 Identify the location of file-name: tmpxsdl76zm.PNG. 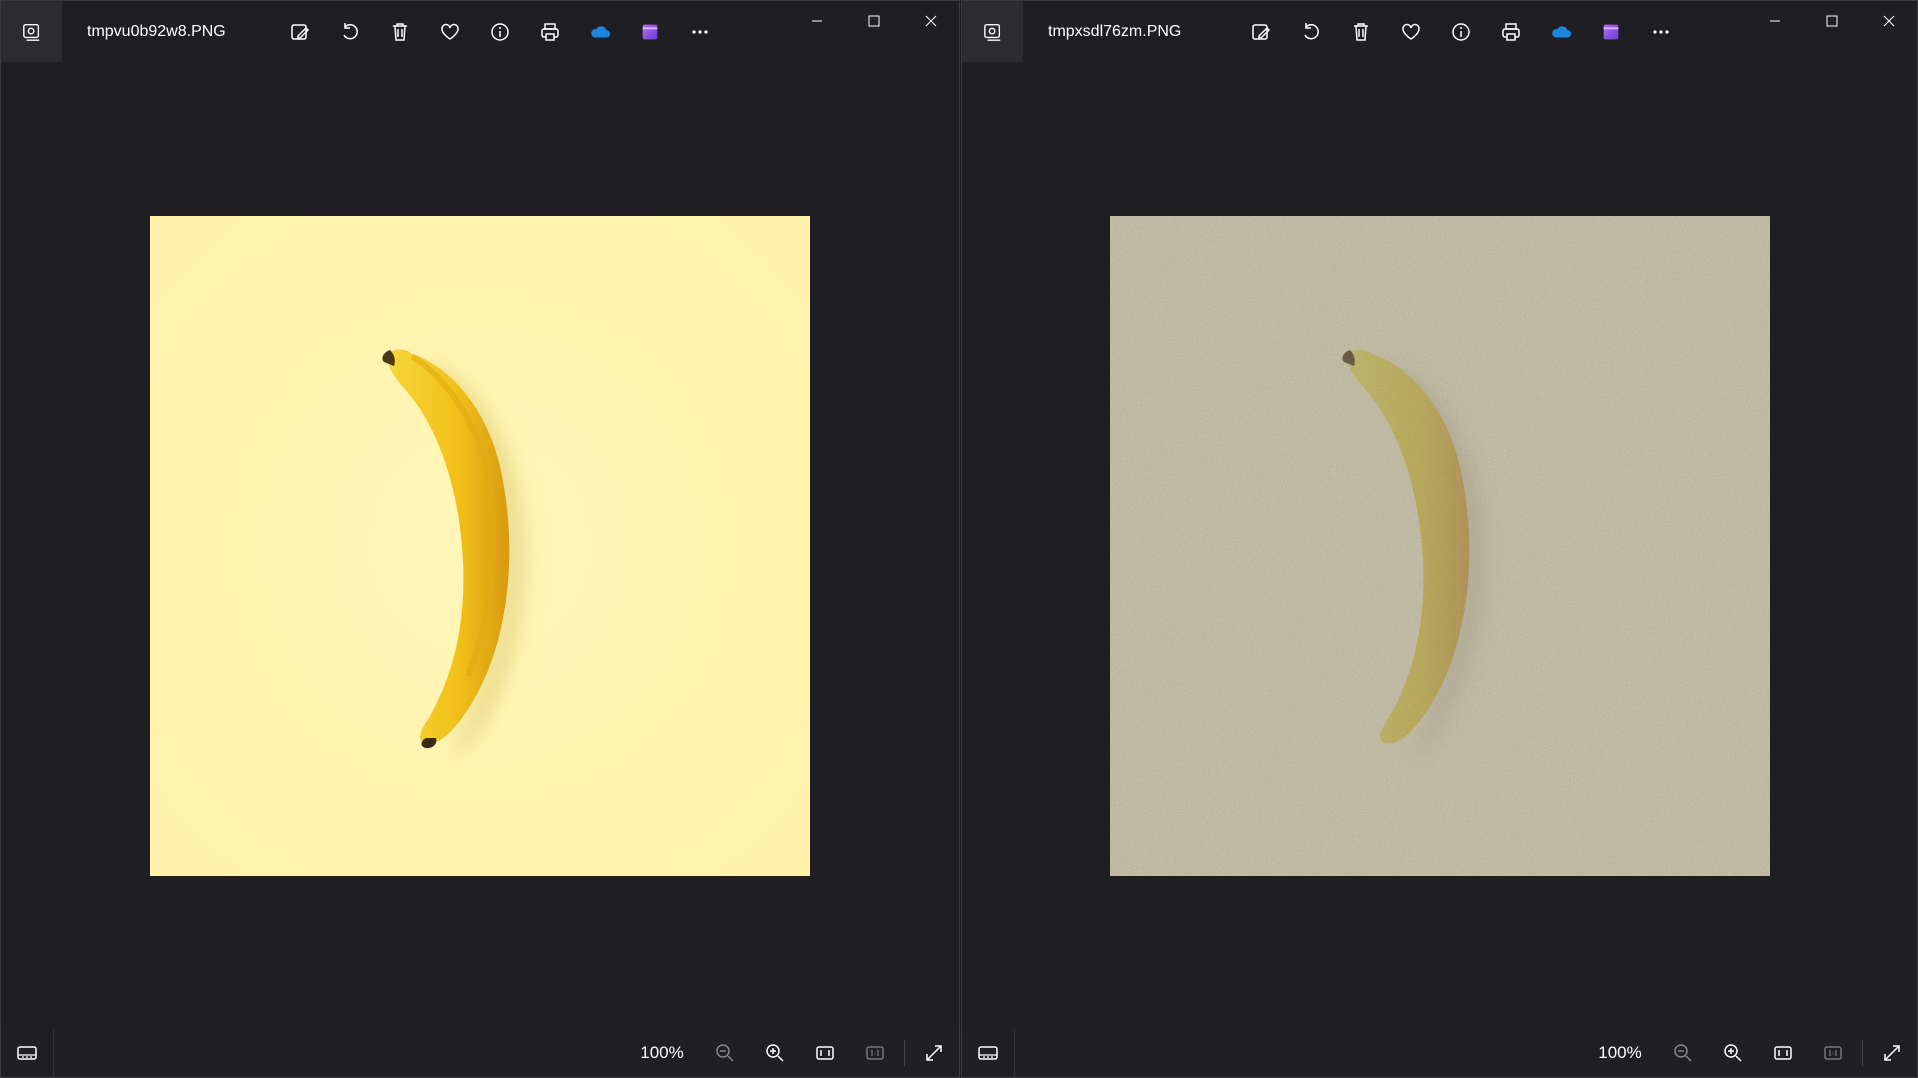
(1115, 31).